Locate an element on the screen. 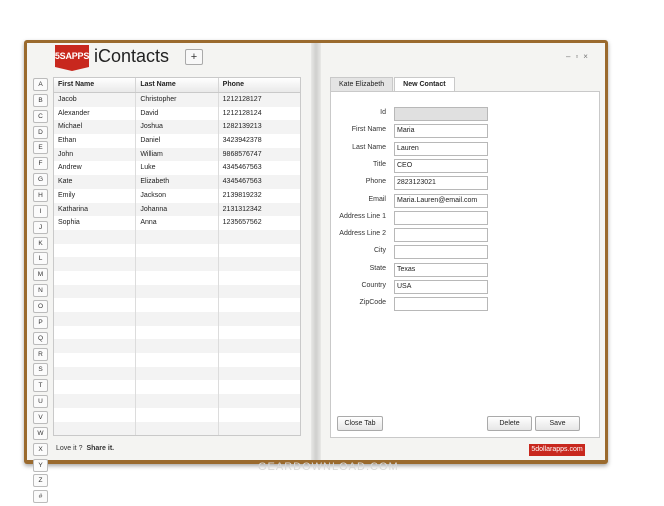 The image size is (664, 506). close-tab-button: Close Tab is located at coordinates (360, 423).